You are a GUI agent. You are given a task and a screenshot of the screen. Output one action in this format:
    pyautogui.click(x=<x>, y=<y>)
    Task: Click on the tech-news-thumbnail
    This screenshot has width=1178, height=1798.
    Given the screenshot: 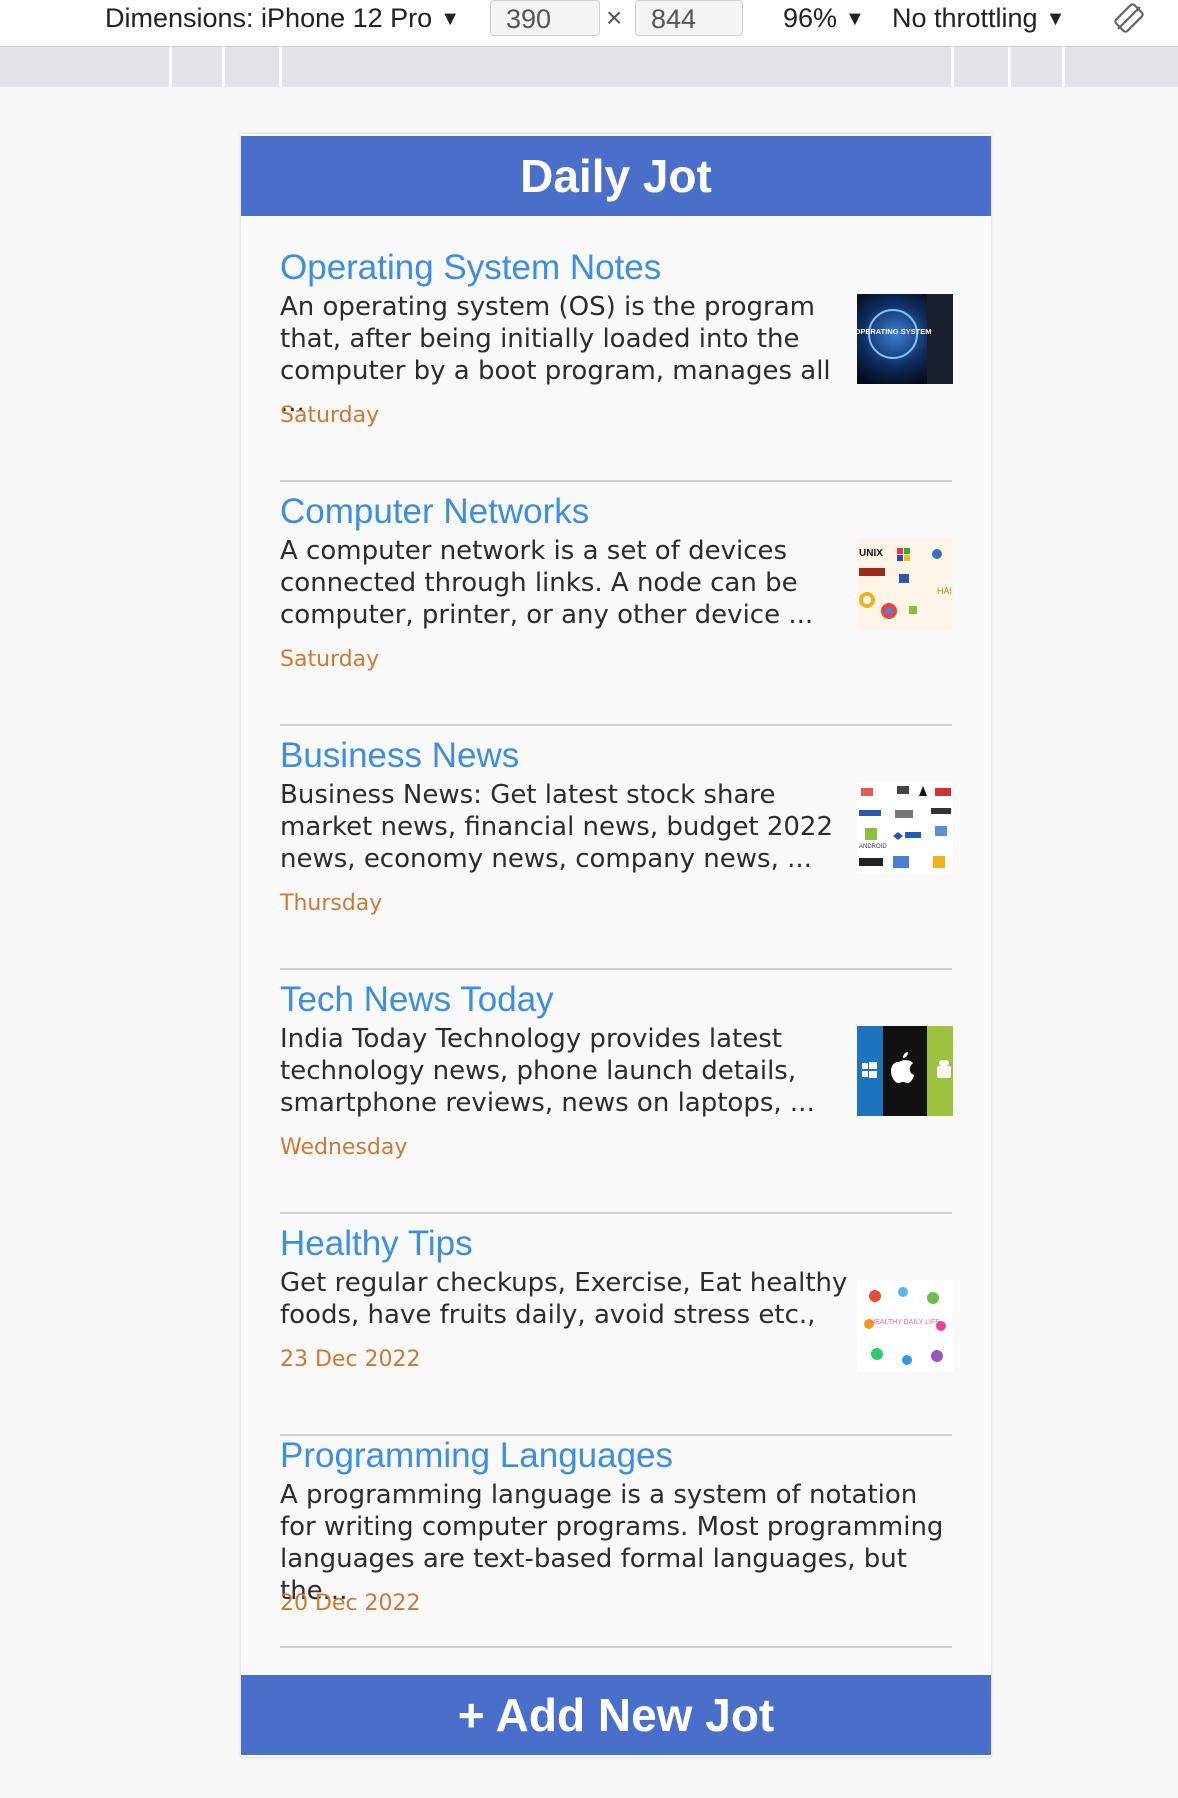 What is the action you would take?
    pyautogui.click(x=905, y=1071)
    